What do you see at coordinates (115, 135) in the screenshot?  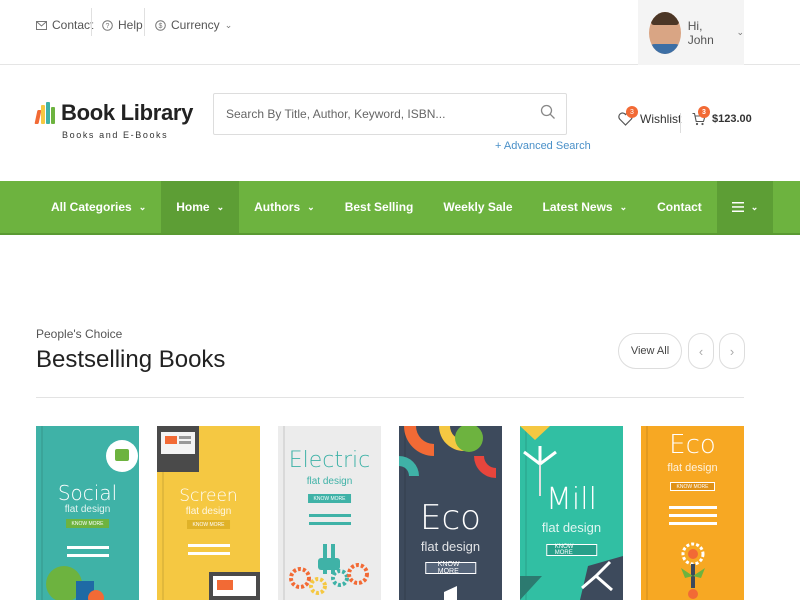 I see `logo-subtitle: Books and E-Books` at bounding box center [115, 135].